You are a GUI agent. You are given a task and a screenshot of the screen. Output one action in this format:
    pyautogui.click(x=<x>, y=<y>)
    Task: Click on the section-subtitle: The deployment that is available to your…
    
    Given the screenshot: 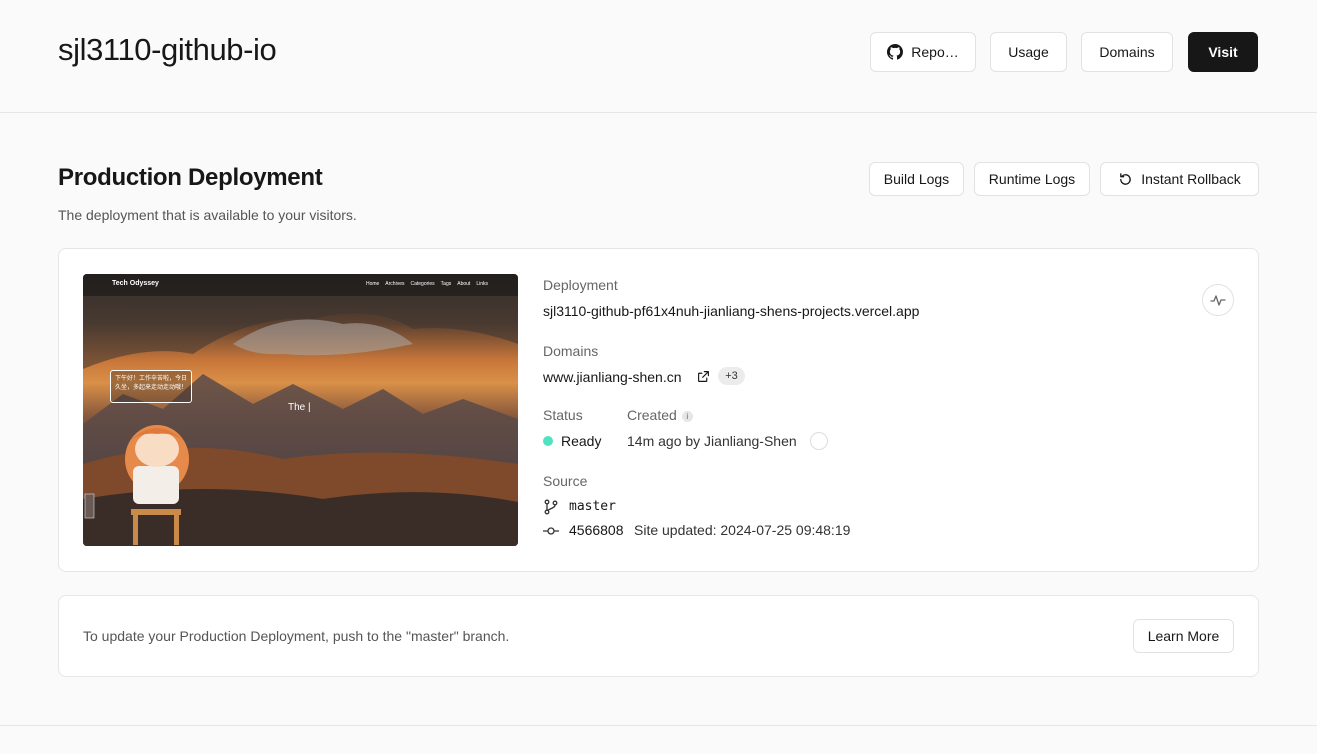 What is the action you would take?
    pyautogui.click(x=207, y=215)
    